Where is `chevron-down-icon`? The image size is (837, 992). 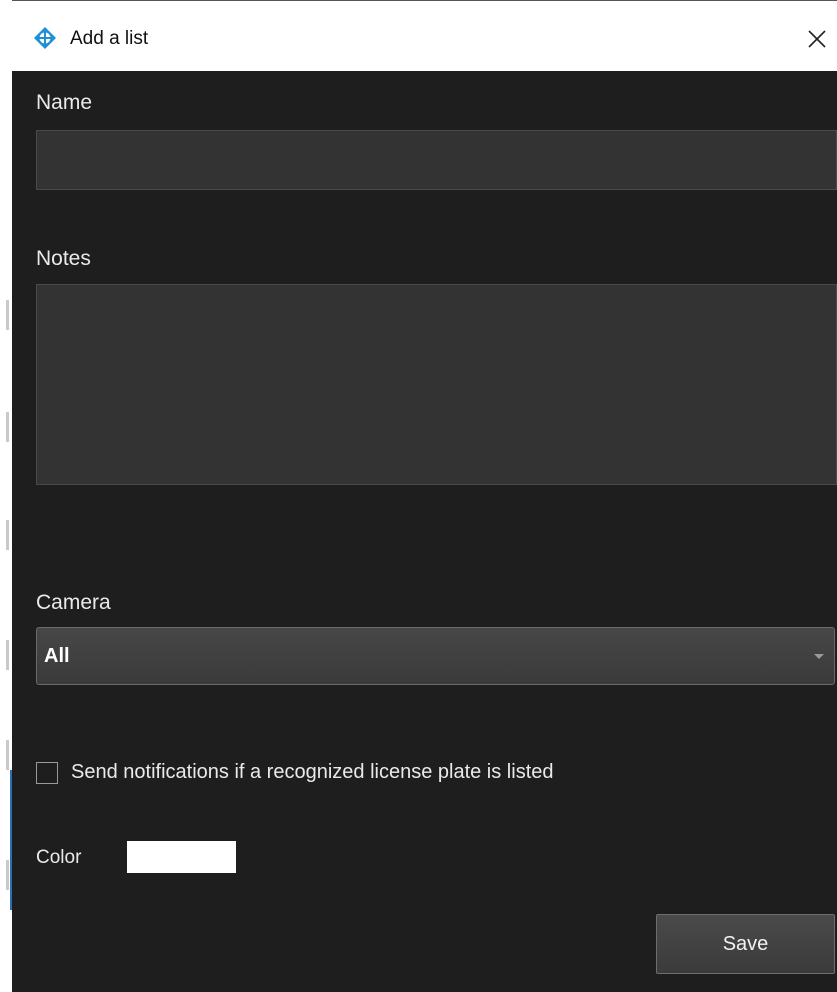 chevron-down-icon is located at coordinates (819, 656).